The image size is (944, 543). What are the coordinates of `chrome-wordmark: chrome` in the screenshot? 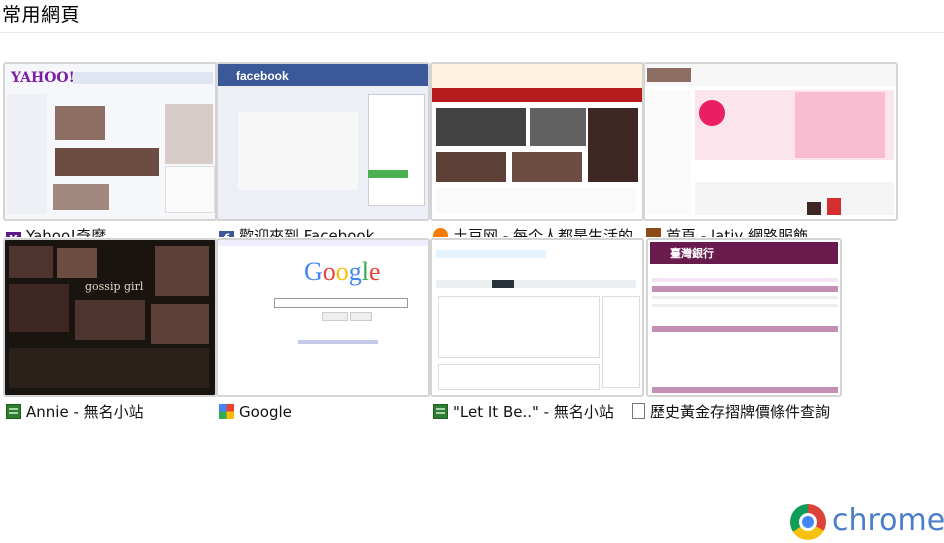 It's located at (888, 520).